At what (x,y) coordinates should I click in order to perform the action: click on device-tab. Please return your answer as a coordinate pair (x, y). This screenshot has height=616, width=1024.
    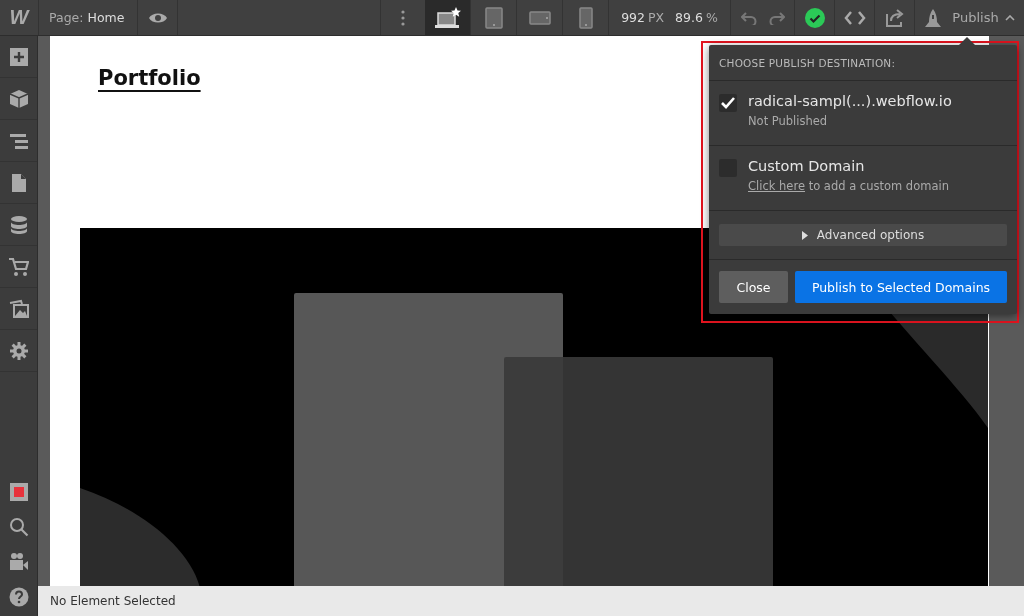
    Looking at the image, I should click on (448, 17).